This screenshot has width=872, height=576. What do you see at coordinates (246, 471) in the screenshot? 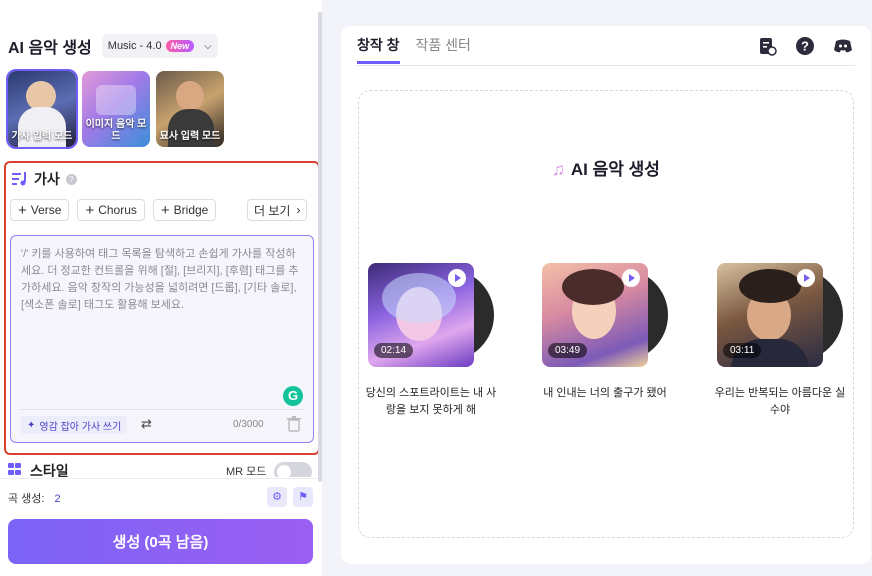
I see `mr-mode-label: MR 모드` at bounding box center [246, 471].